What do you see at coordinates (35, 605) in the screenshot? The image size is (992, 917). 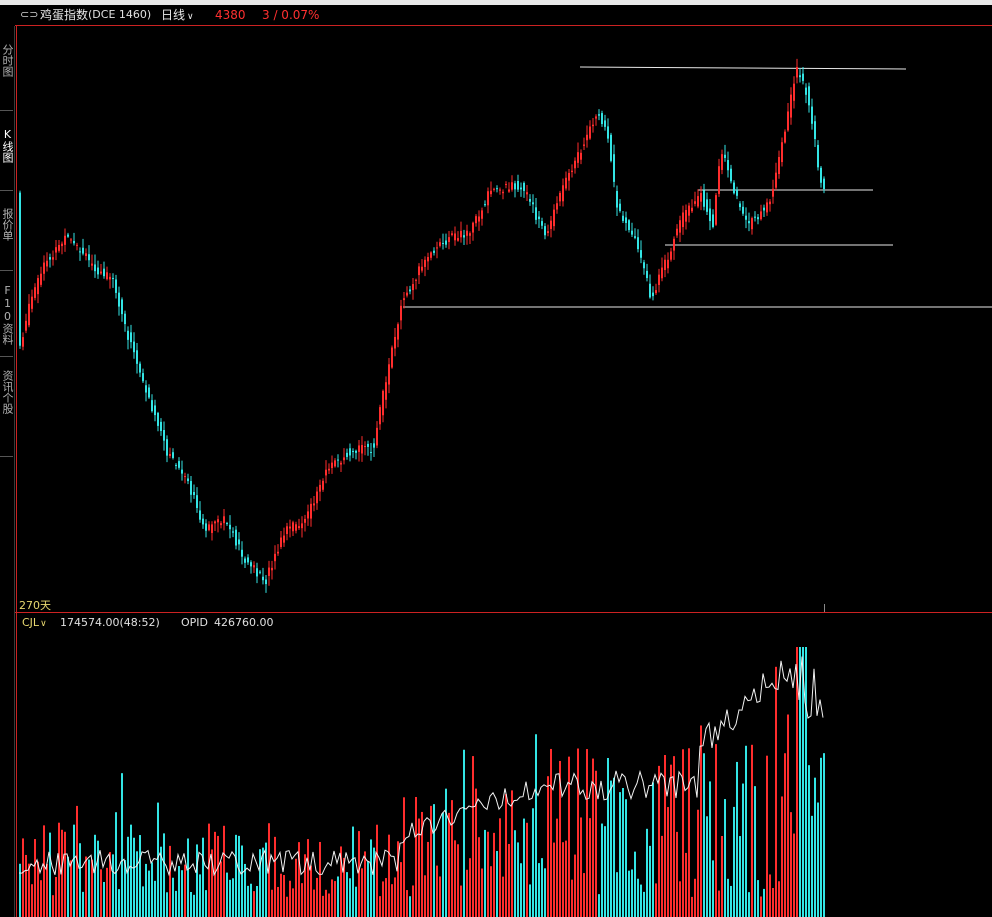 I see `days-label: 270天` at bounding box center [35, 605].